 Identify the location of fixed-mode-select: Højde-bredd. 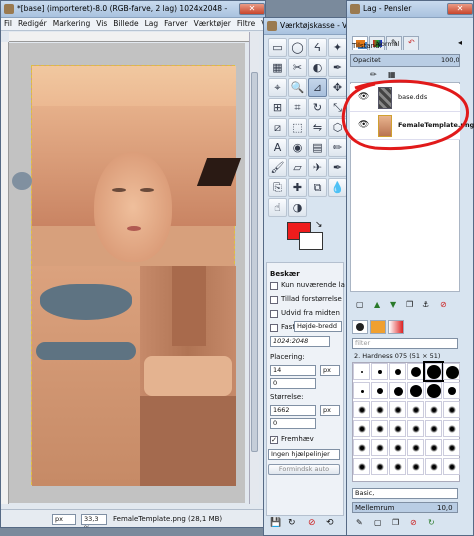
(318, 326).